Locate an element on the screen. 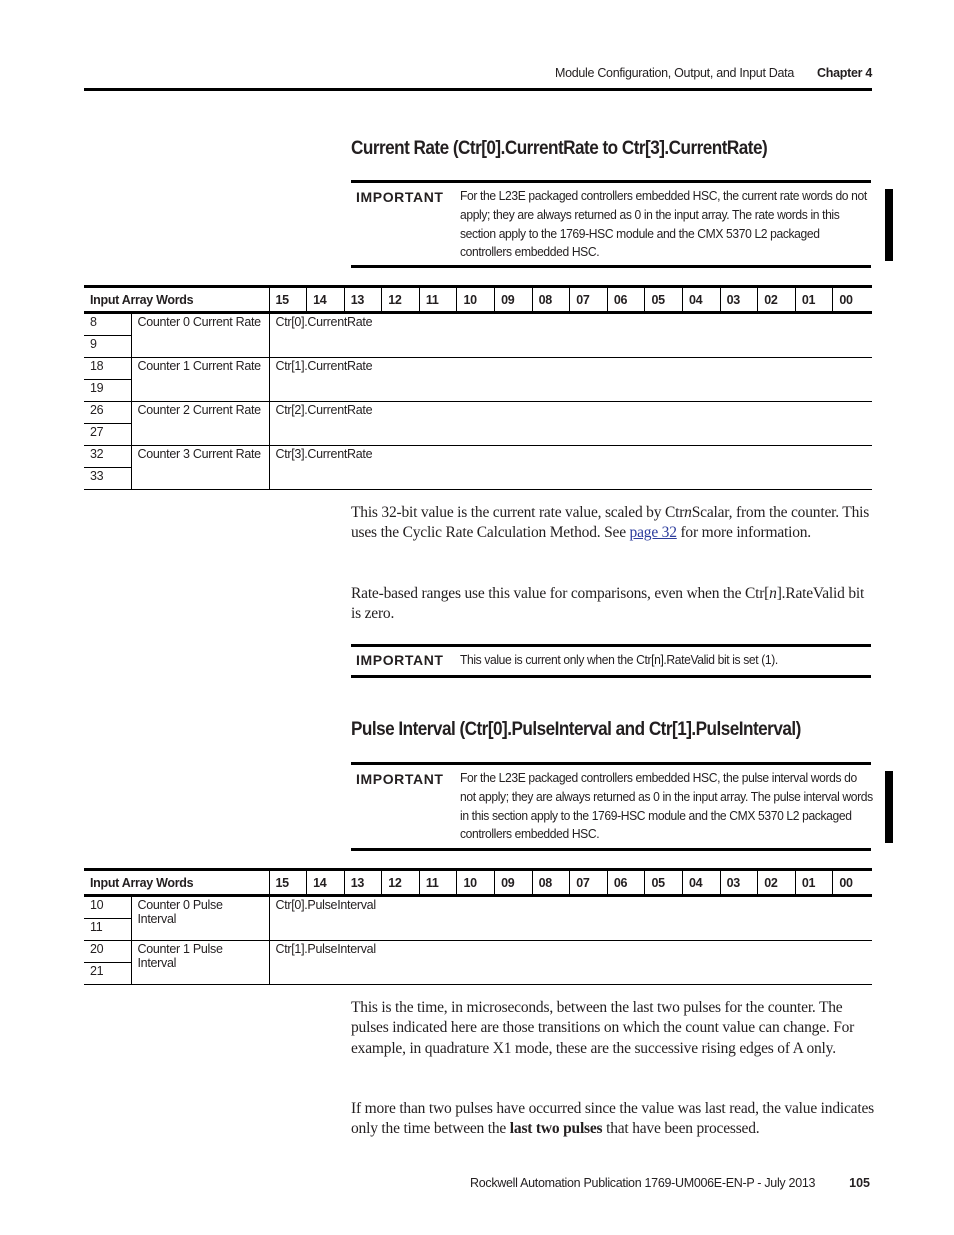 The height and width of the screenshot is (1235, 954). word-description: Counter 0 Pulse Interval is located at coordinates (200, 918).